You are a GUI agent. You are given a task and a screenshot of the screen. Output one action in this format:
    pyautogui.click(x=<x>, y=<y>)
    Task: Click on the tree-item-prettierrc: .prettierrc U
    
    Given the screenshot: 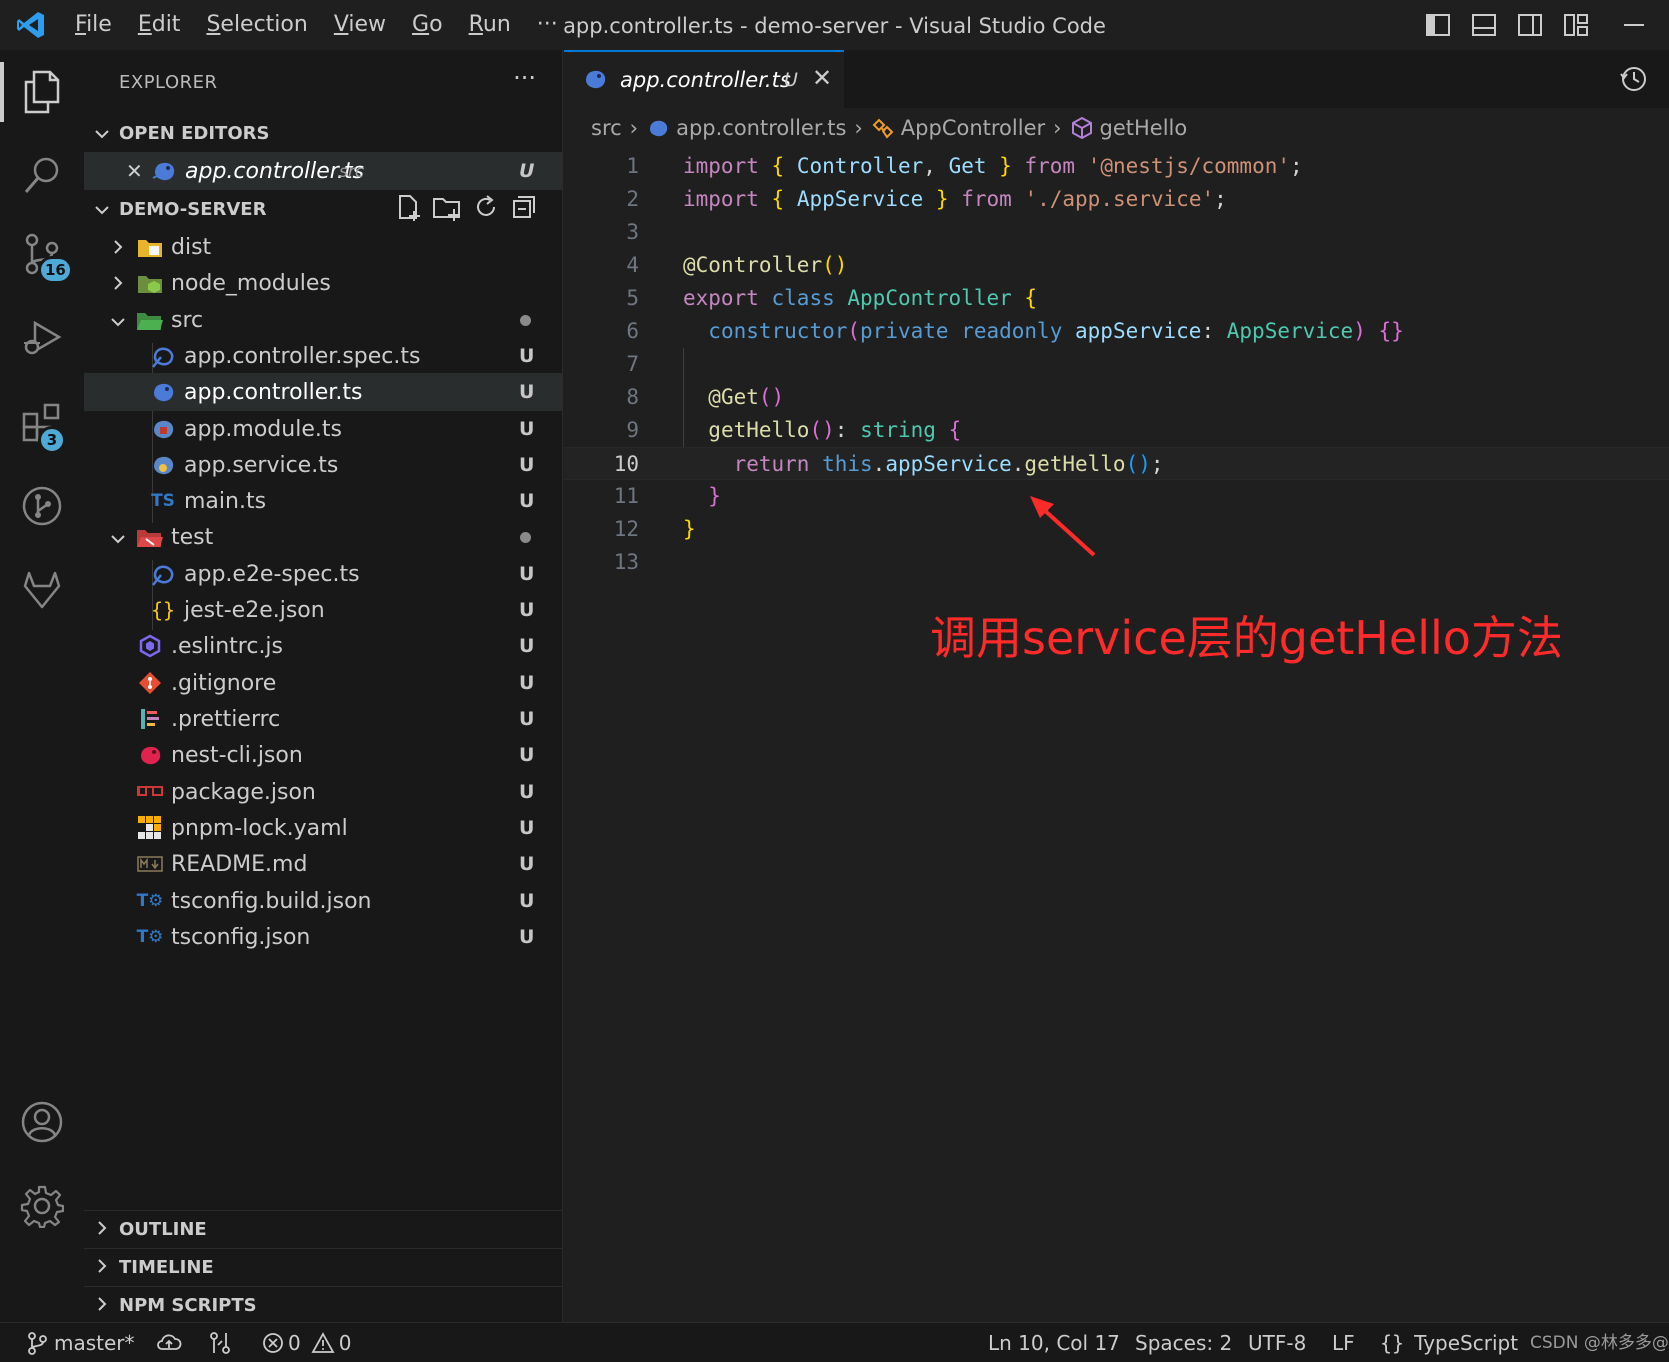 What is the action you would take?
    pyautogui.click(x=323, y=719)
    